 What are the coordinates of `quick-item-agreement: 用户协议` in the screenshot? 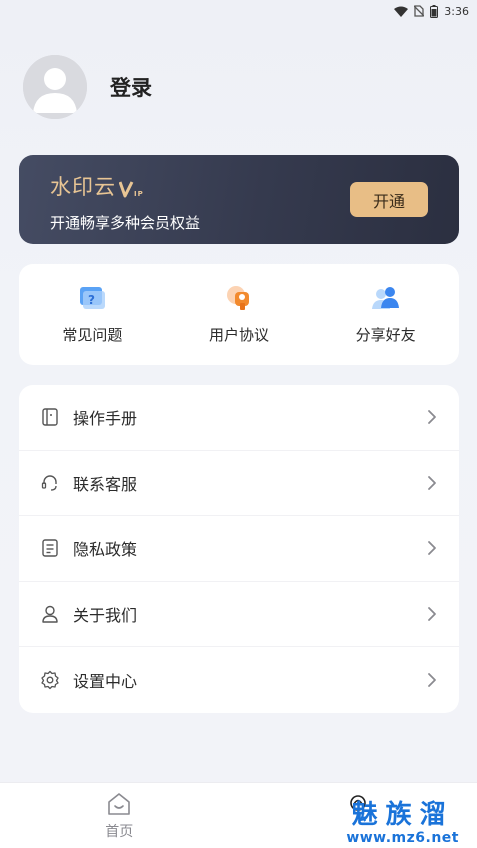 It's located at (239, 314).